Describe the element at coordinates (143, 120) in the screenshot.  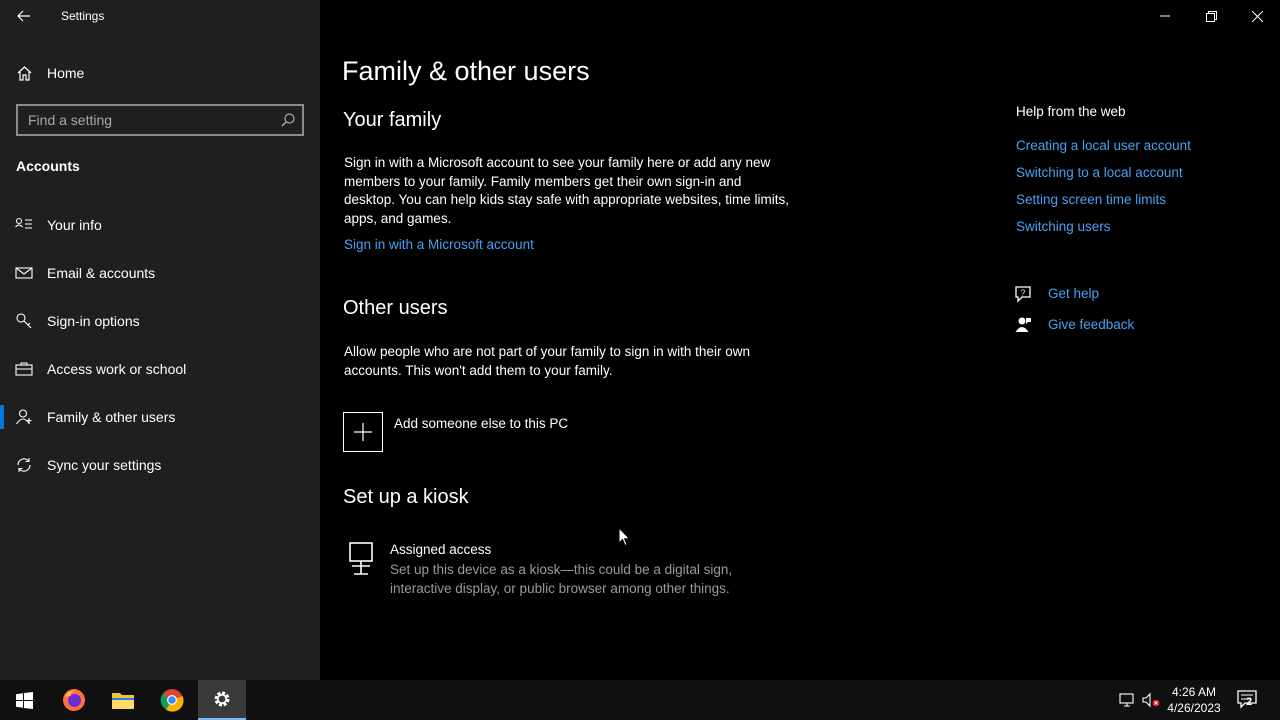
I see `search-input` at that location.